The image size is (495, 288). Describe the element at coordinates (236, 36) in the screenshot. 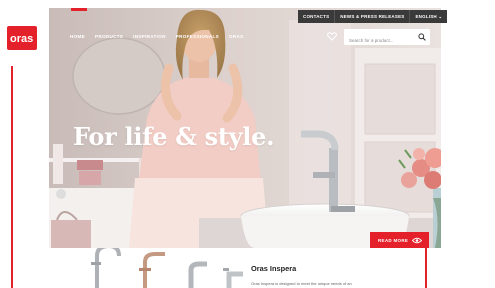

I see `nav-item-oras: ORAS` at that location.